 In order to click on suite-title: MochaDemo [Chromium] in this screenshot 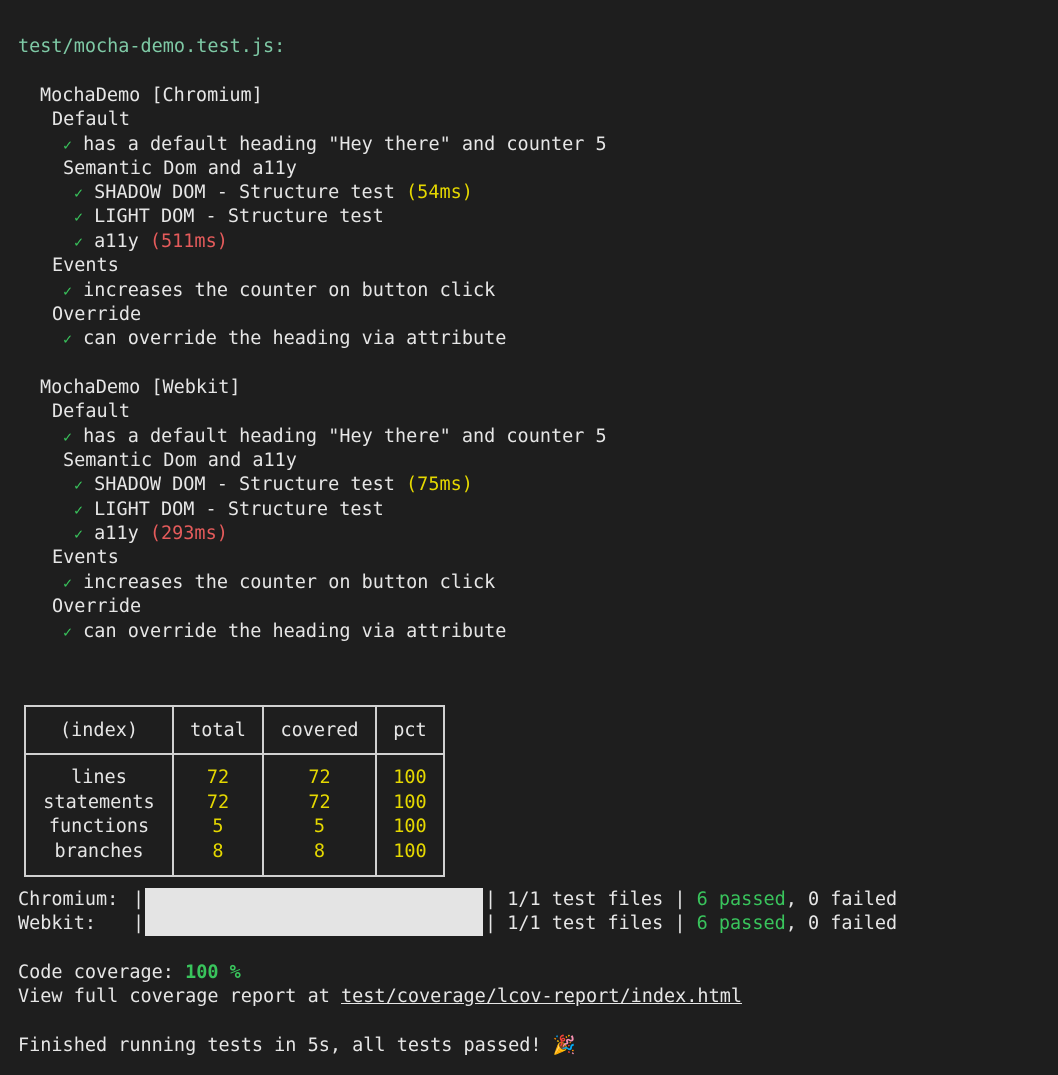, I will do `click(151, 95)`.